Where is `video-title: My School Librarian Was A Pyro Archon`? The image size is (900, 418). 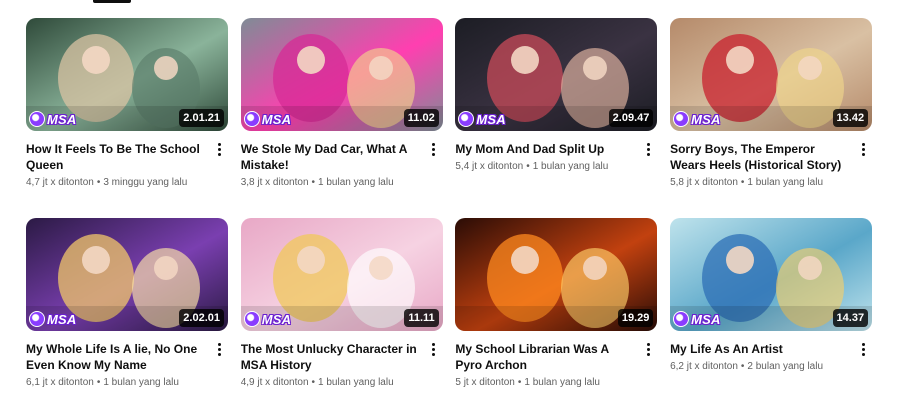
video-title: My School Librarian Was A Pyro Archon is located at coordinates (545, 357).